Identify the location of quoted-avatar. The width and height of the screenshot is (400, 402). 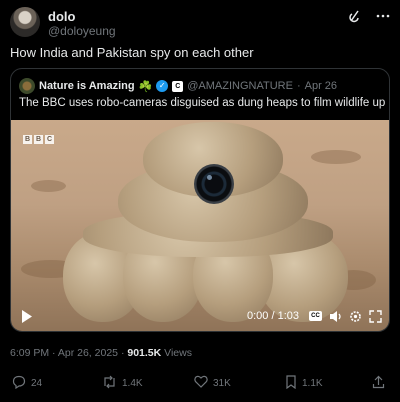
(27, 86).